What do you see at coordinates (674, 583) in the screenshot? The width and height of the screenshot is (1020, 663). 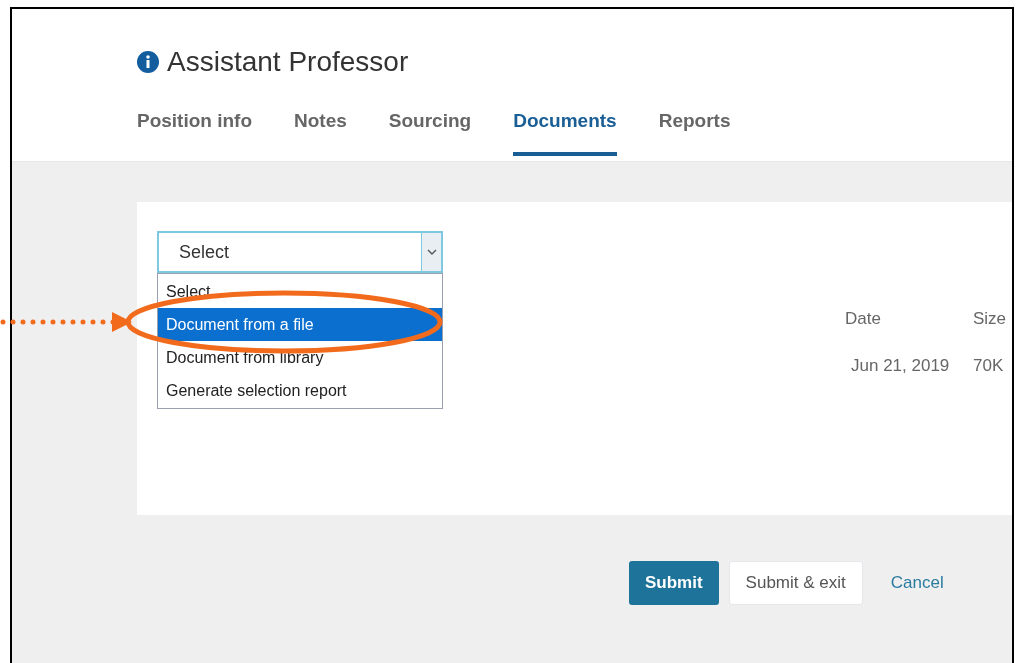 I see `submit-button: Submit` at bounding box center [674, 583].